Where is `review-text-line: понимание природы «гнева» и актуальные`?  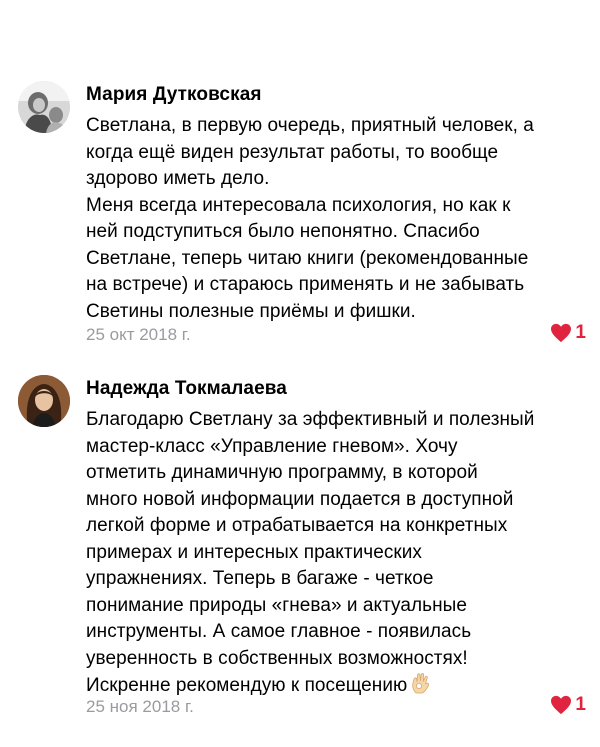 review-text-line: понимание природы «гнева» и актуальные is located at coordinates (276, 605).